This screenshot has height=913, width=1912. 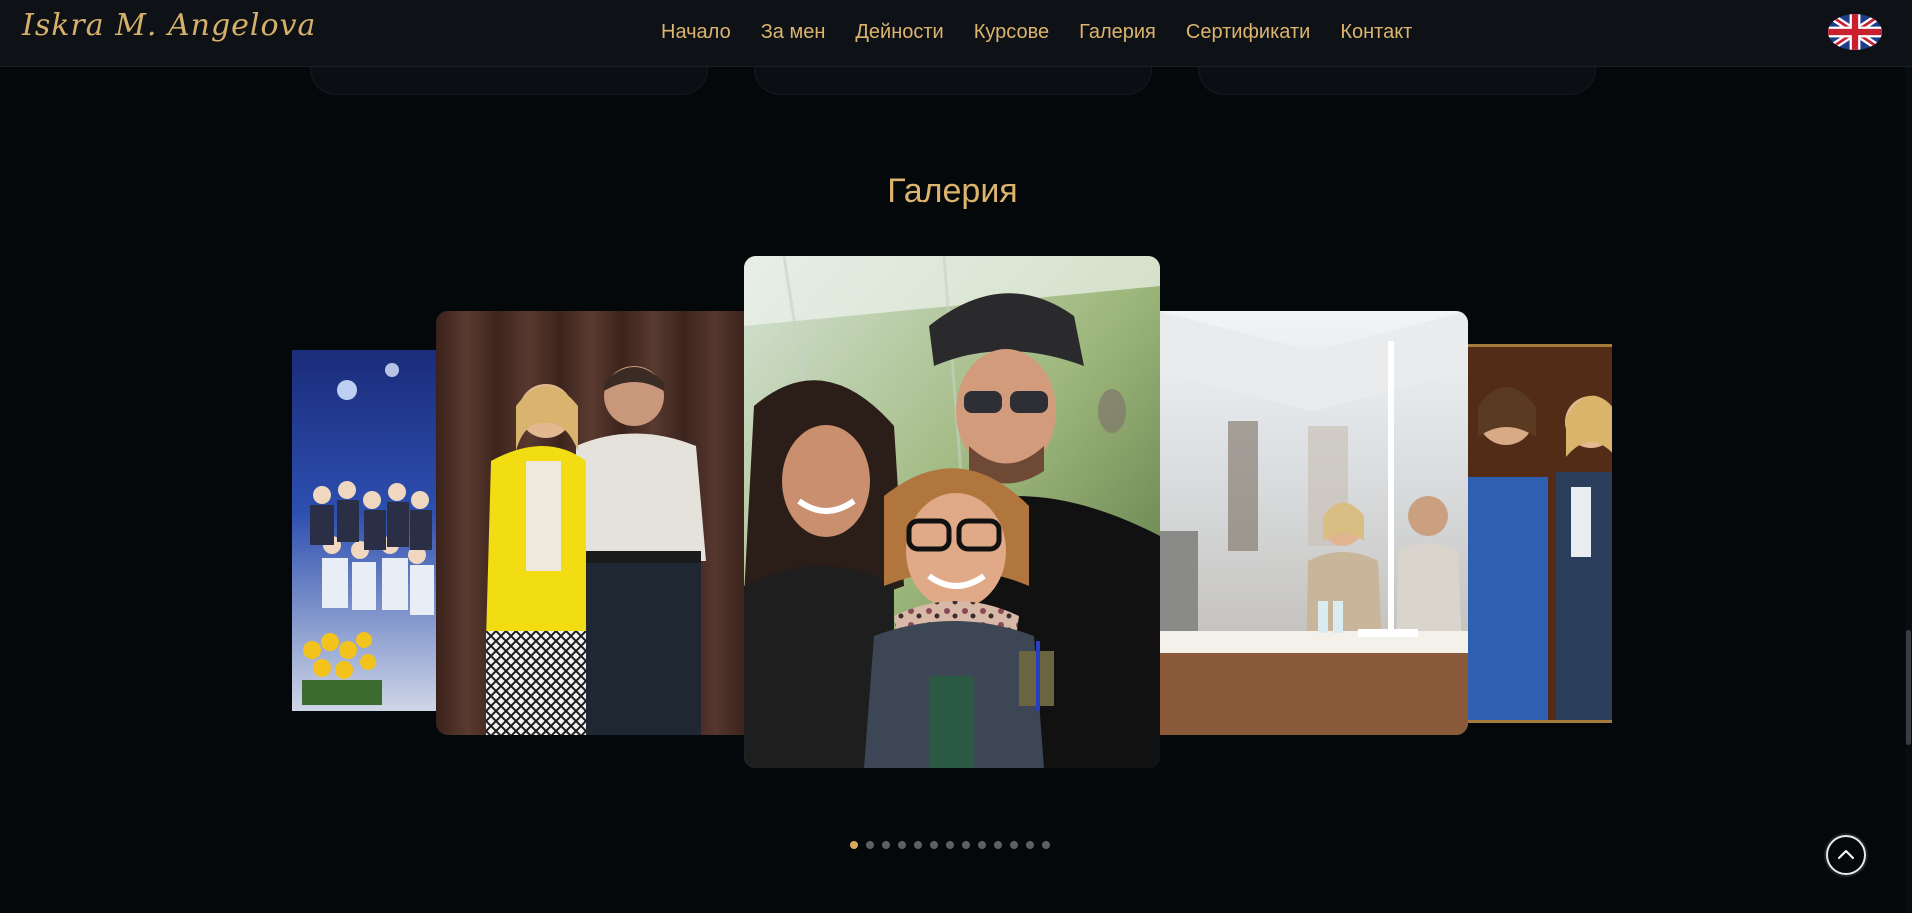 What do you see at coordinates (1539, 533) in the screenshot?
I see `gallery-slide-blue-suit-women` at bounding box center [1539, 533].